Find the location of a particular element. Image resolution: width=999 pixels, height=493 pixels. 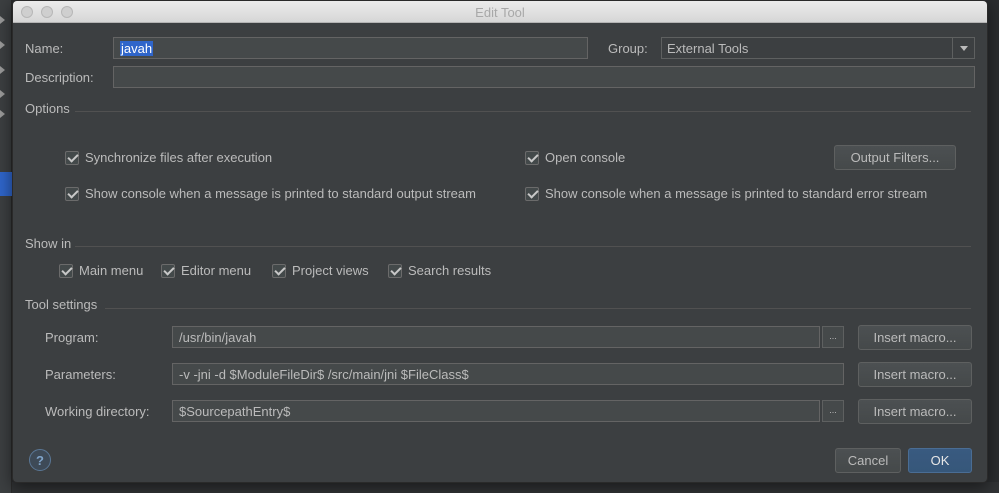

title-bar: Edit Tool is located at coordinates (500, 12).